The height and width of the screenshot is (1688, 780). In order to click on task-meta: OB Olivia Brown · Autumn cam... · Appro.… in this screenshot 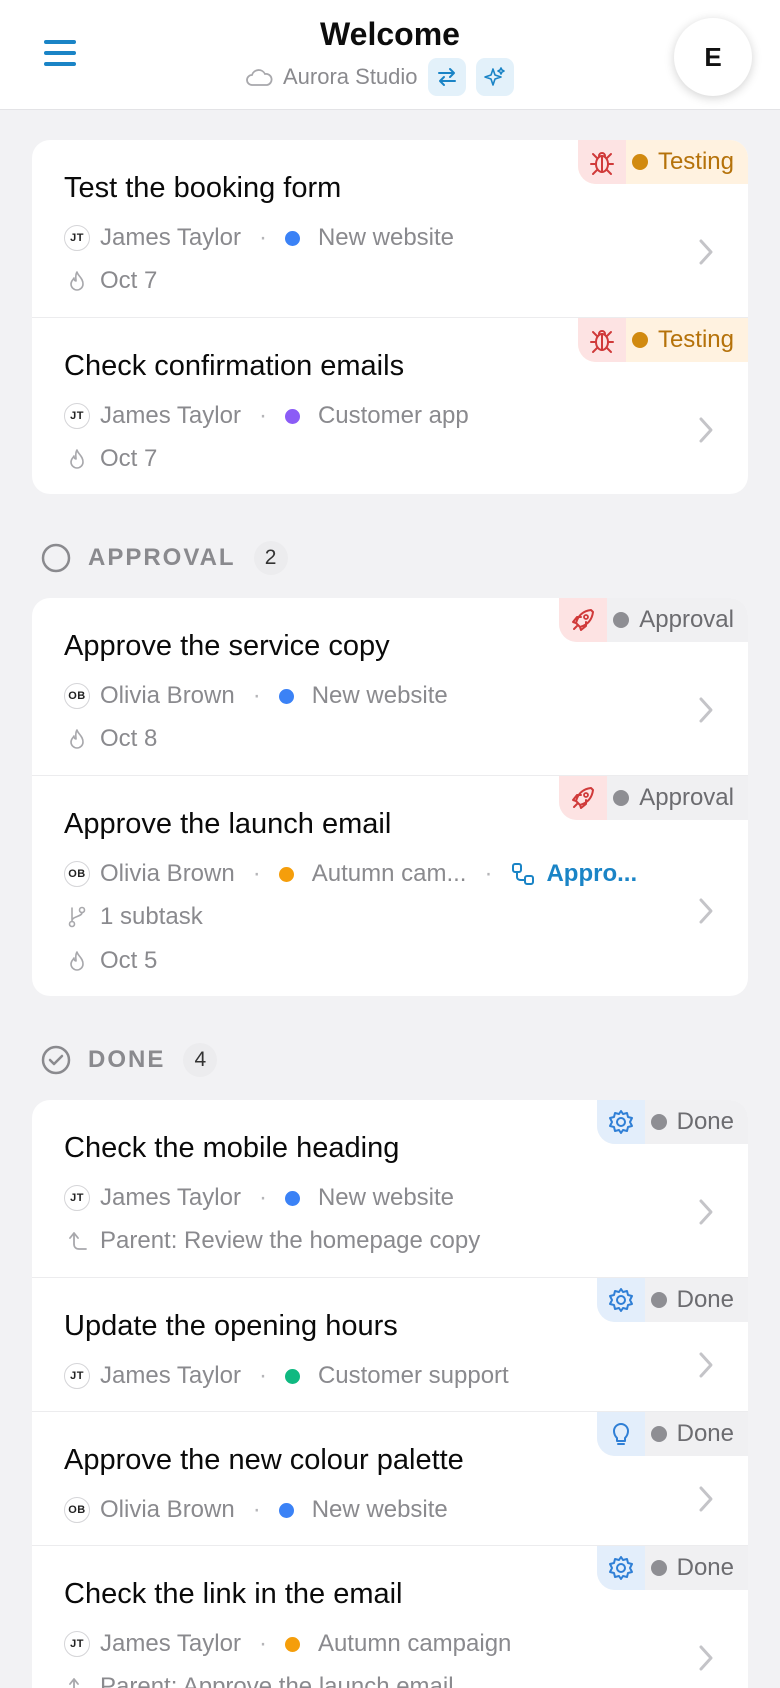, I will do `click(350, 874)`.